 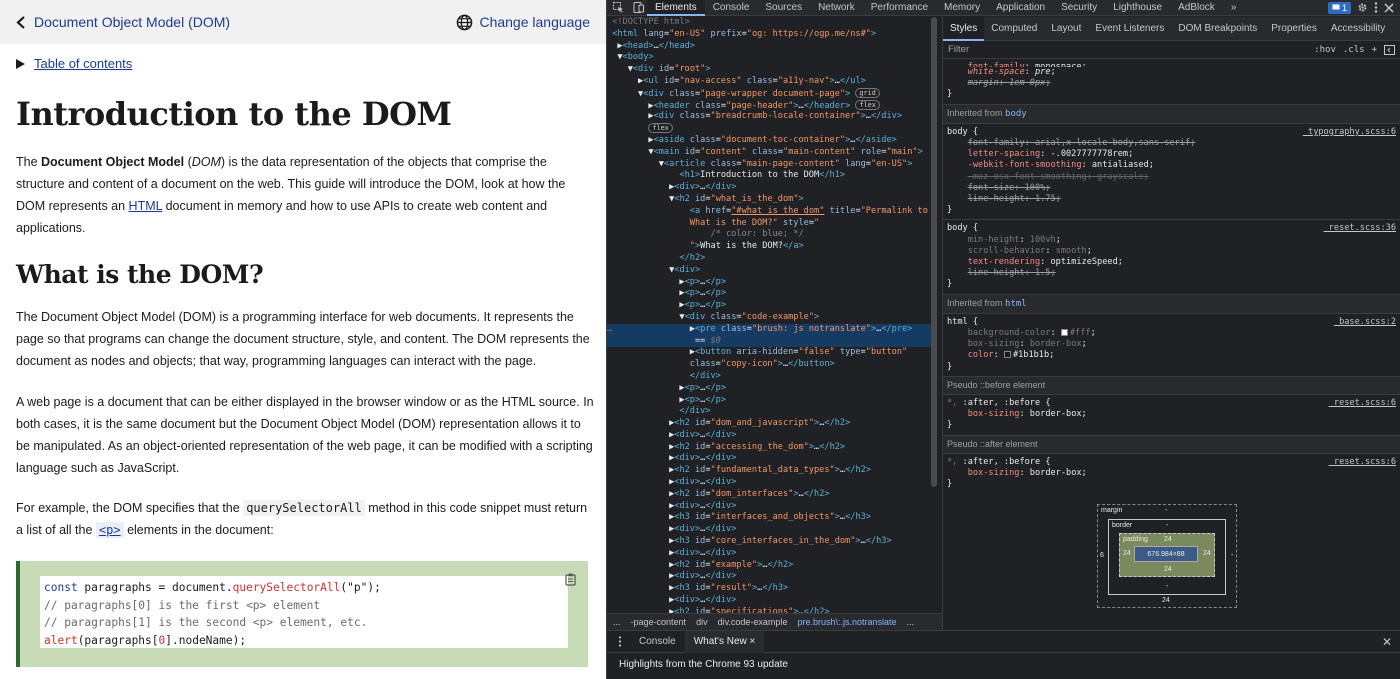 I want to click on css-decl: text-rendering: optimizeSpeed;, so click(x=1171, y=262).